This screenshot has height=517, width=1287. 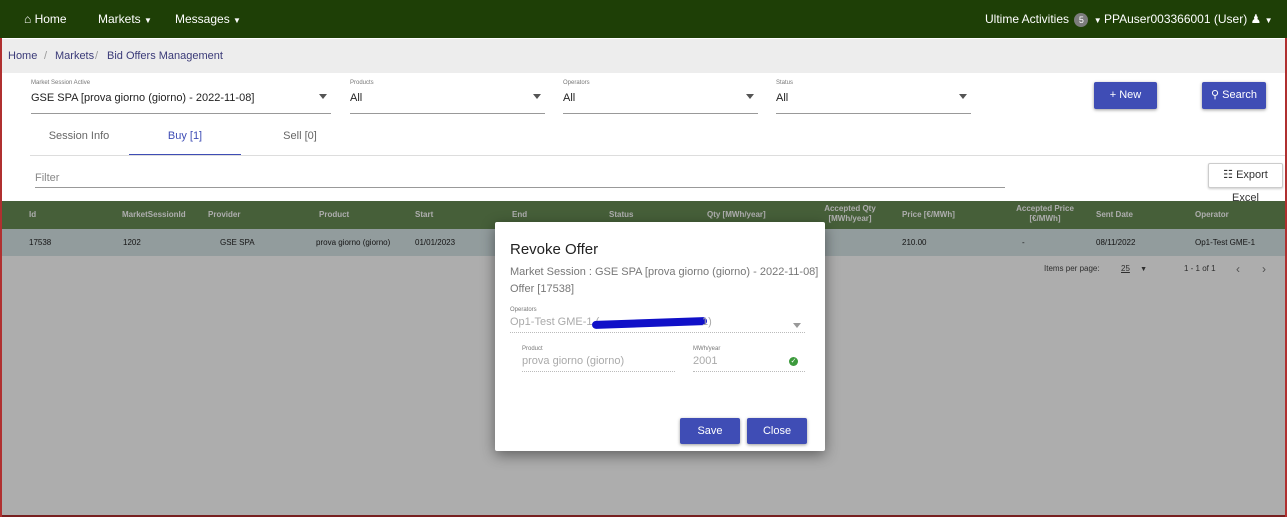 I want to click on search-button-label: Search, so click(x=1239, y=95).